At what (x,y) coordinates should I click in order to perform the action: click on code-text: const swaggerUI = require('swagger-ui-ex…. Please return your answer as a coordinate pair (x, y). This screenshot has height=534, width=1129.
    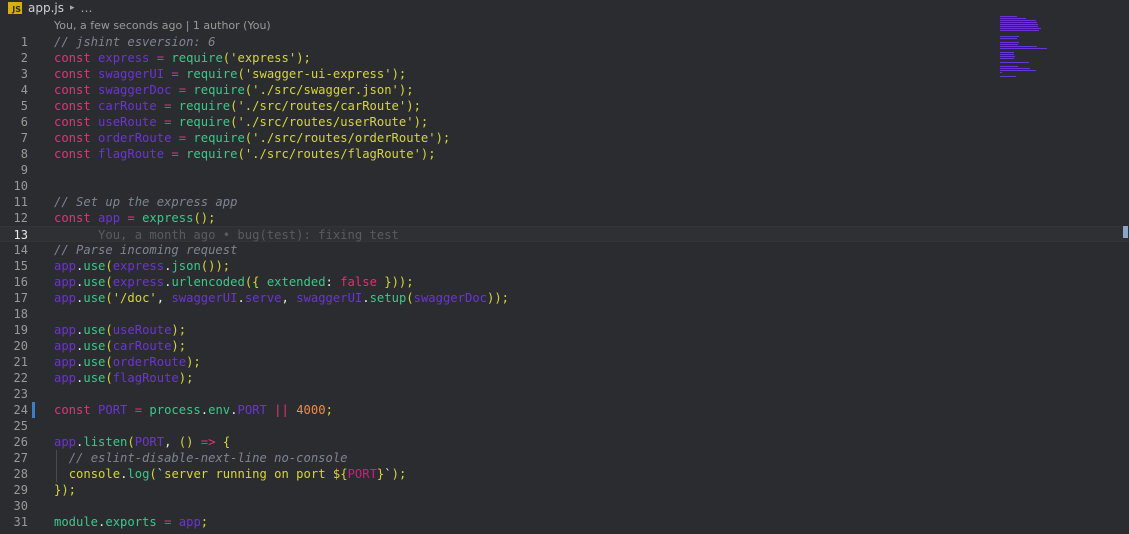
    Looking at the image, I should click on (230, 74).